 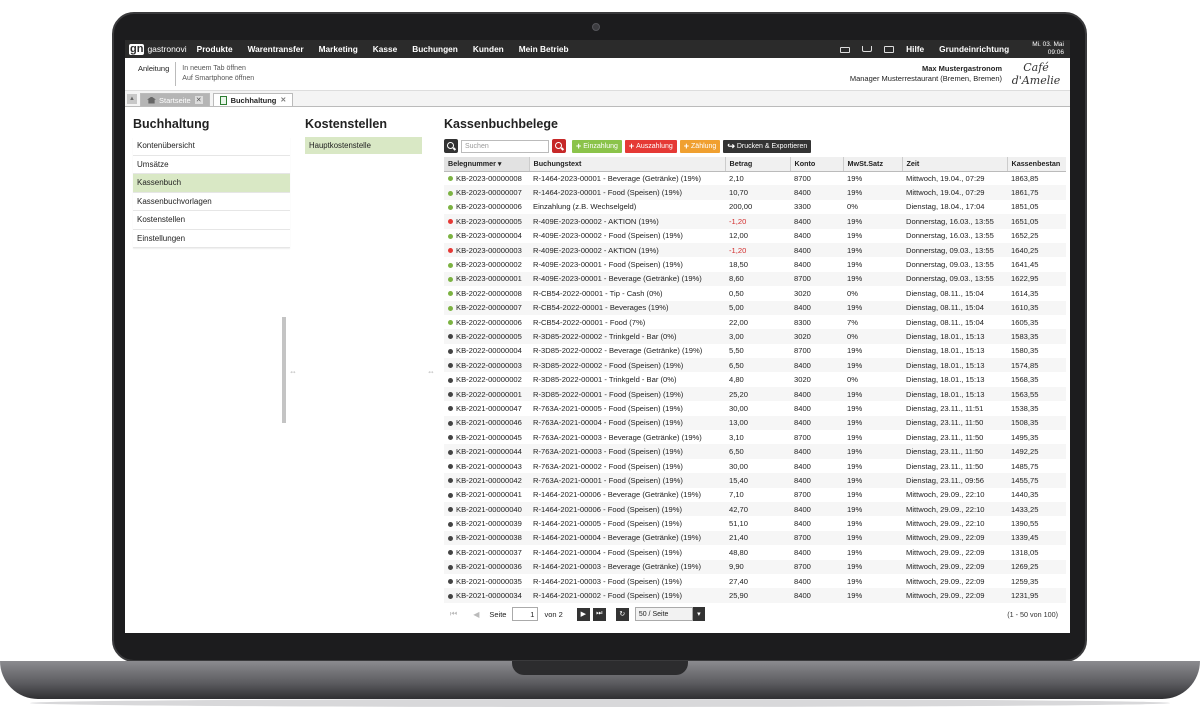 What do you see at coordinates (487, 164) in the screenshot?
I see `column-belegnummer: Belegnummer ▾` at bounding box center [487, 164].